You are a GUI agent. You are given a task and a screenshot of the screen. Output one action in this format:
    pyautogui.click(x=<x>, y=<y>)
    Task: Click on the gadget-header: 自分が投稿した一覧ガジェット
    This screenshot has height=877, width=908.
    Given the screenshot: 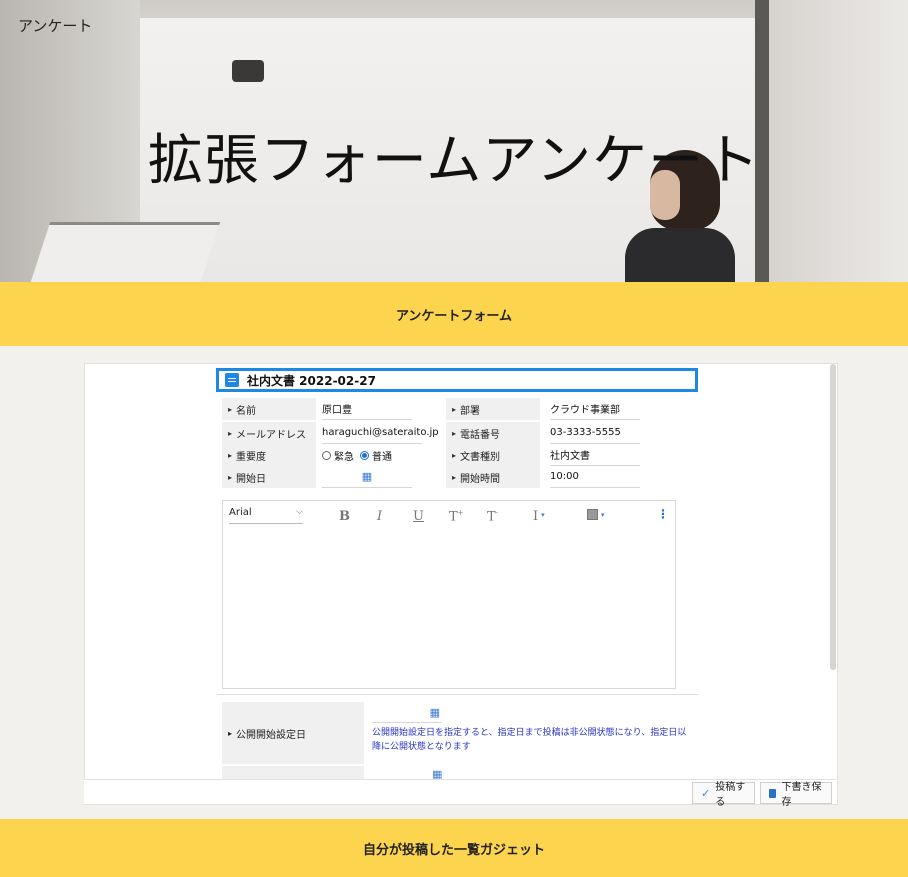 What is the action you would take?
    pyautogui.click(x=454, y=848)
    